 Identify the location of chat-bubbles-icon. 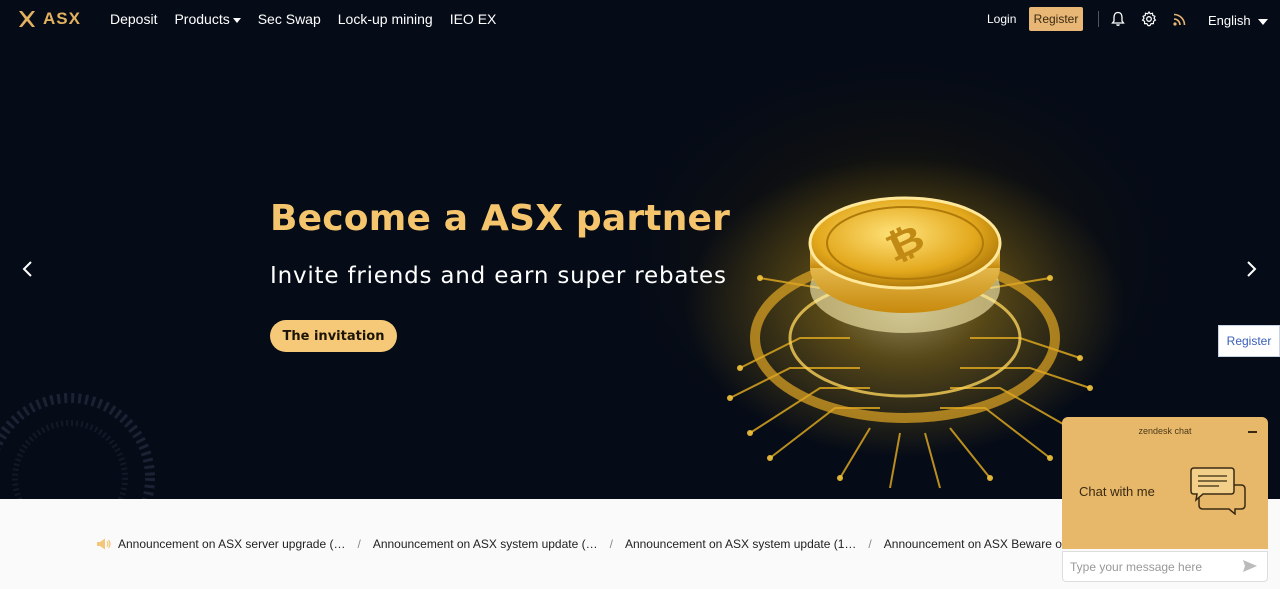
(1218, 491).